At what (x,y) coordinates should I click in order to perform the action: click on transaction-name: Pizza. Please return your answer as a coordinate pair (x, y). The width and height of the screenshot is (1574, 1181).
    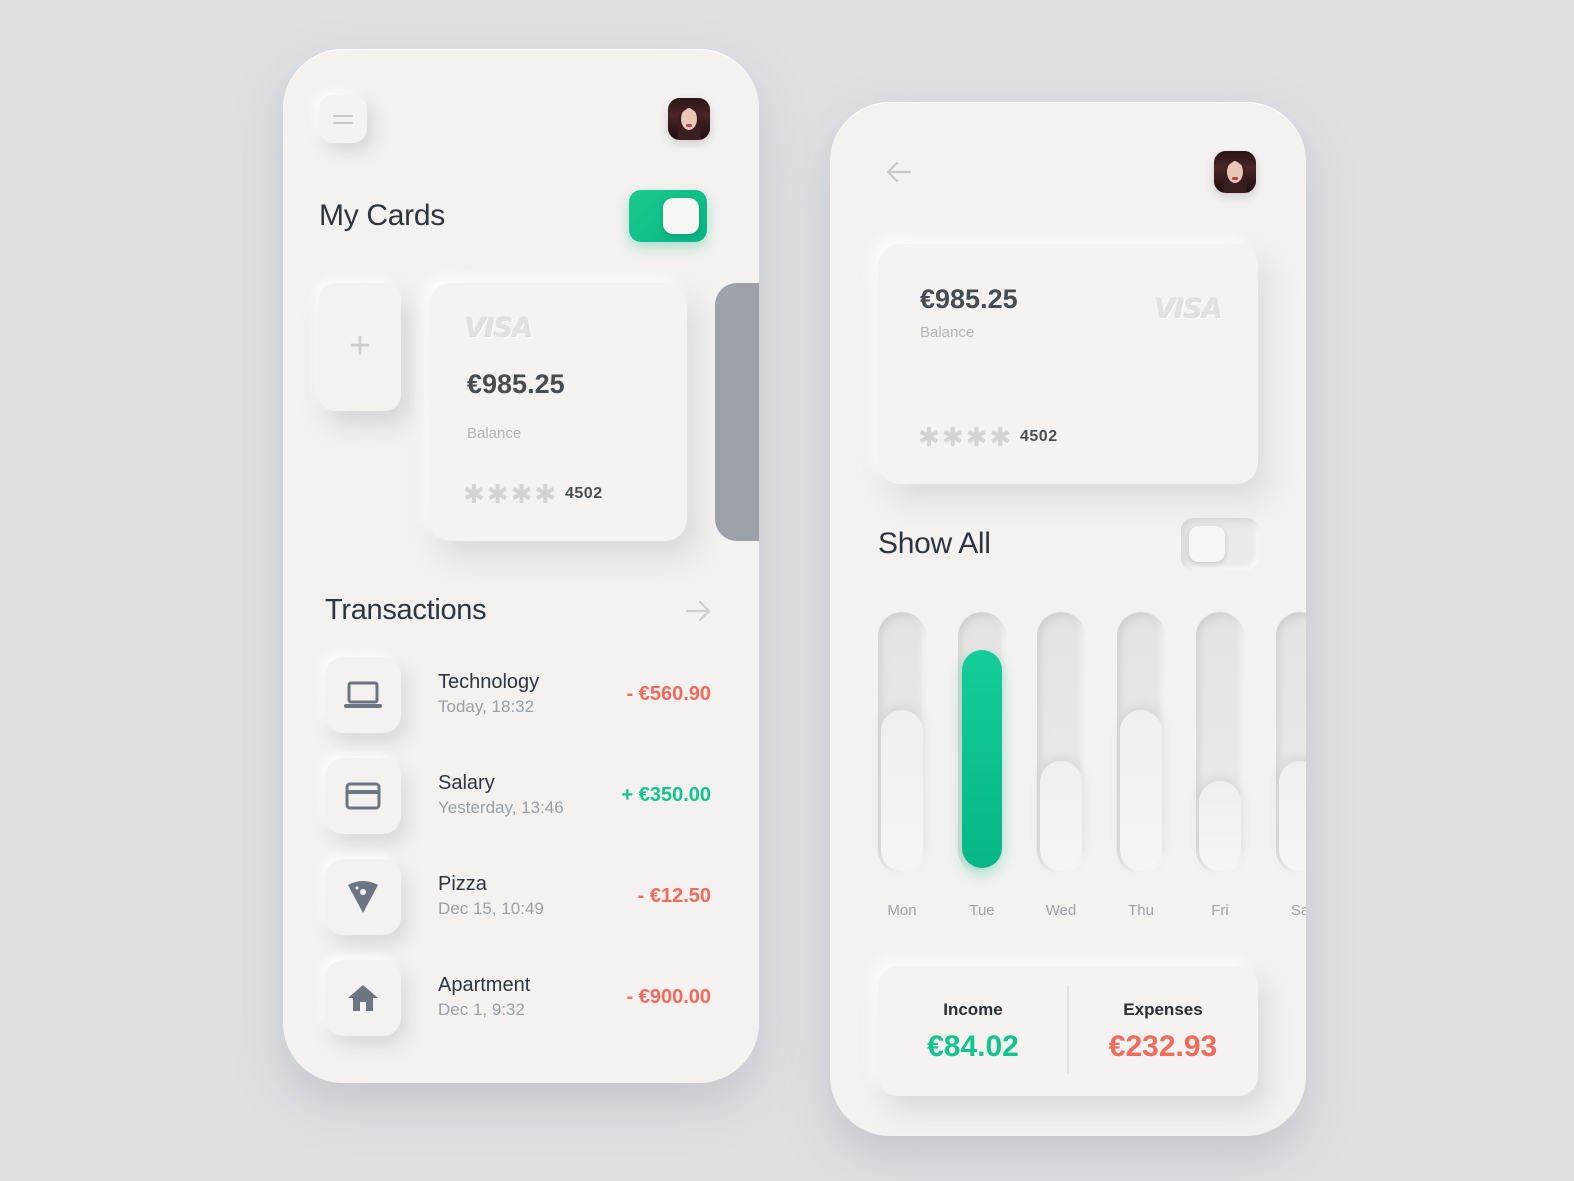
    Looking at the image, I should click on (462, 884).